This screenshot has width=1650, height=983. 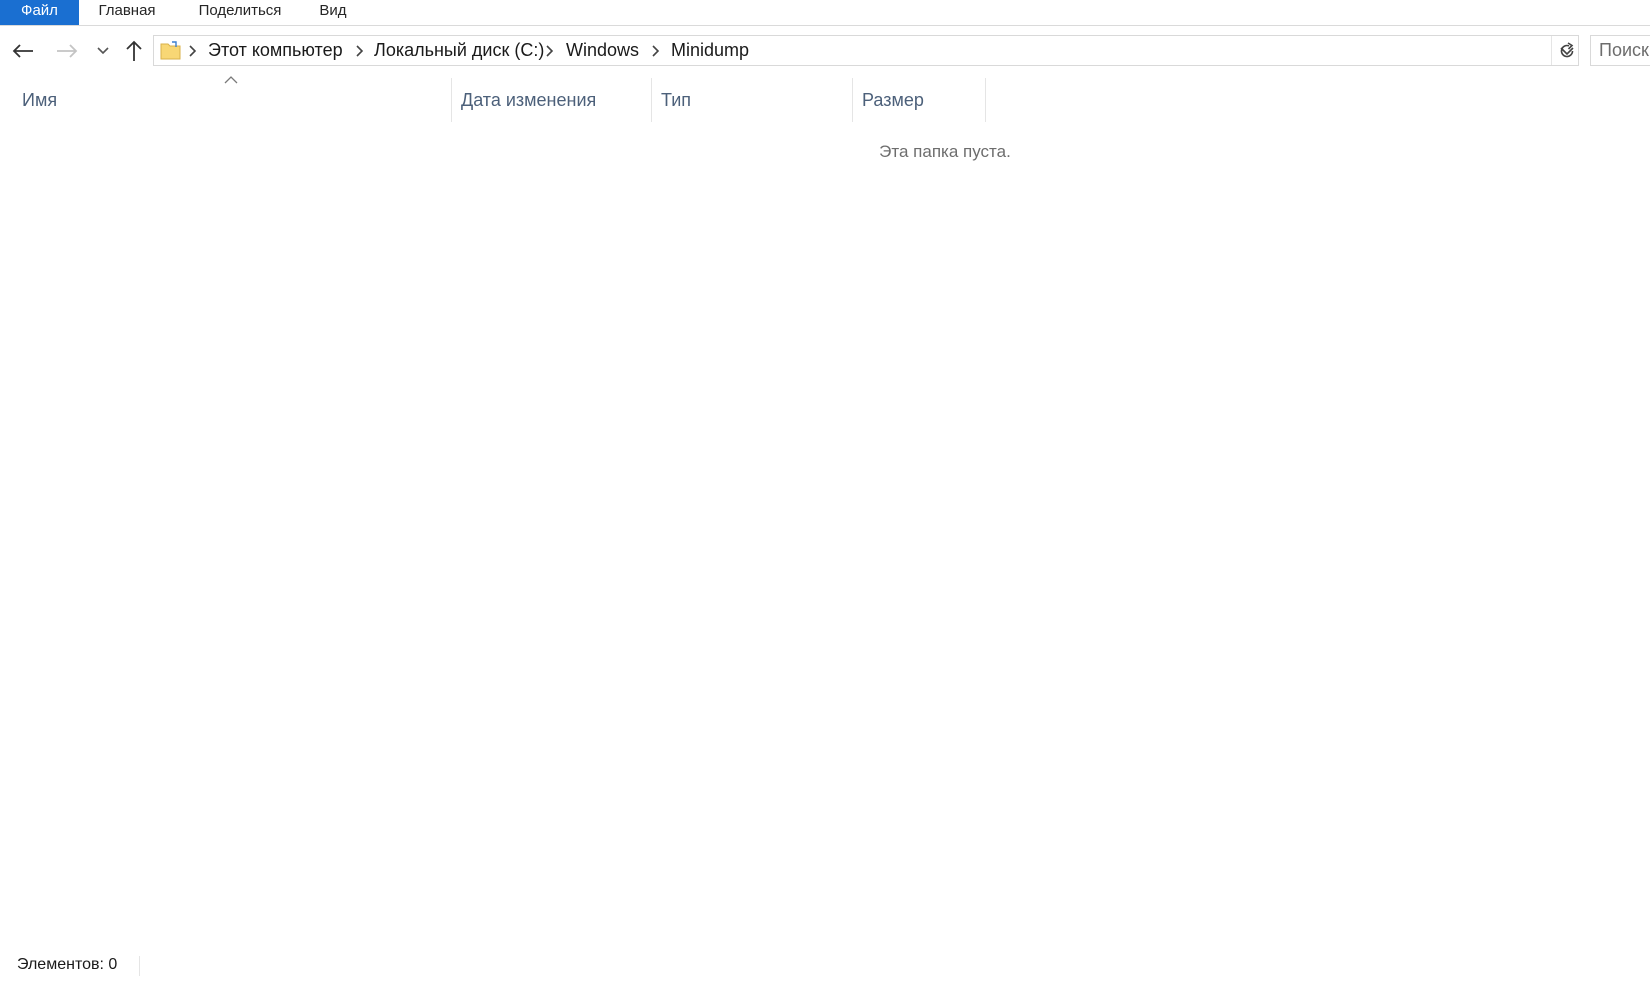 I want to click on status-bar: Элементов: 0, so click(x=825, y=966).